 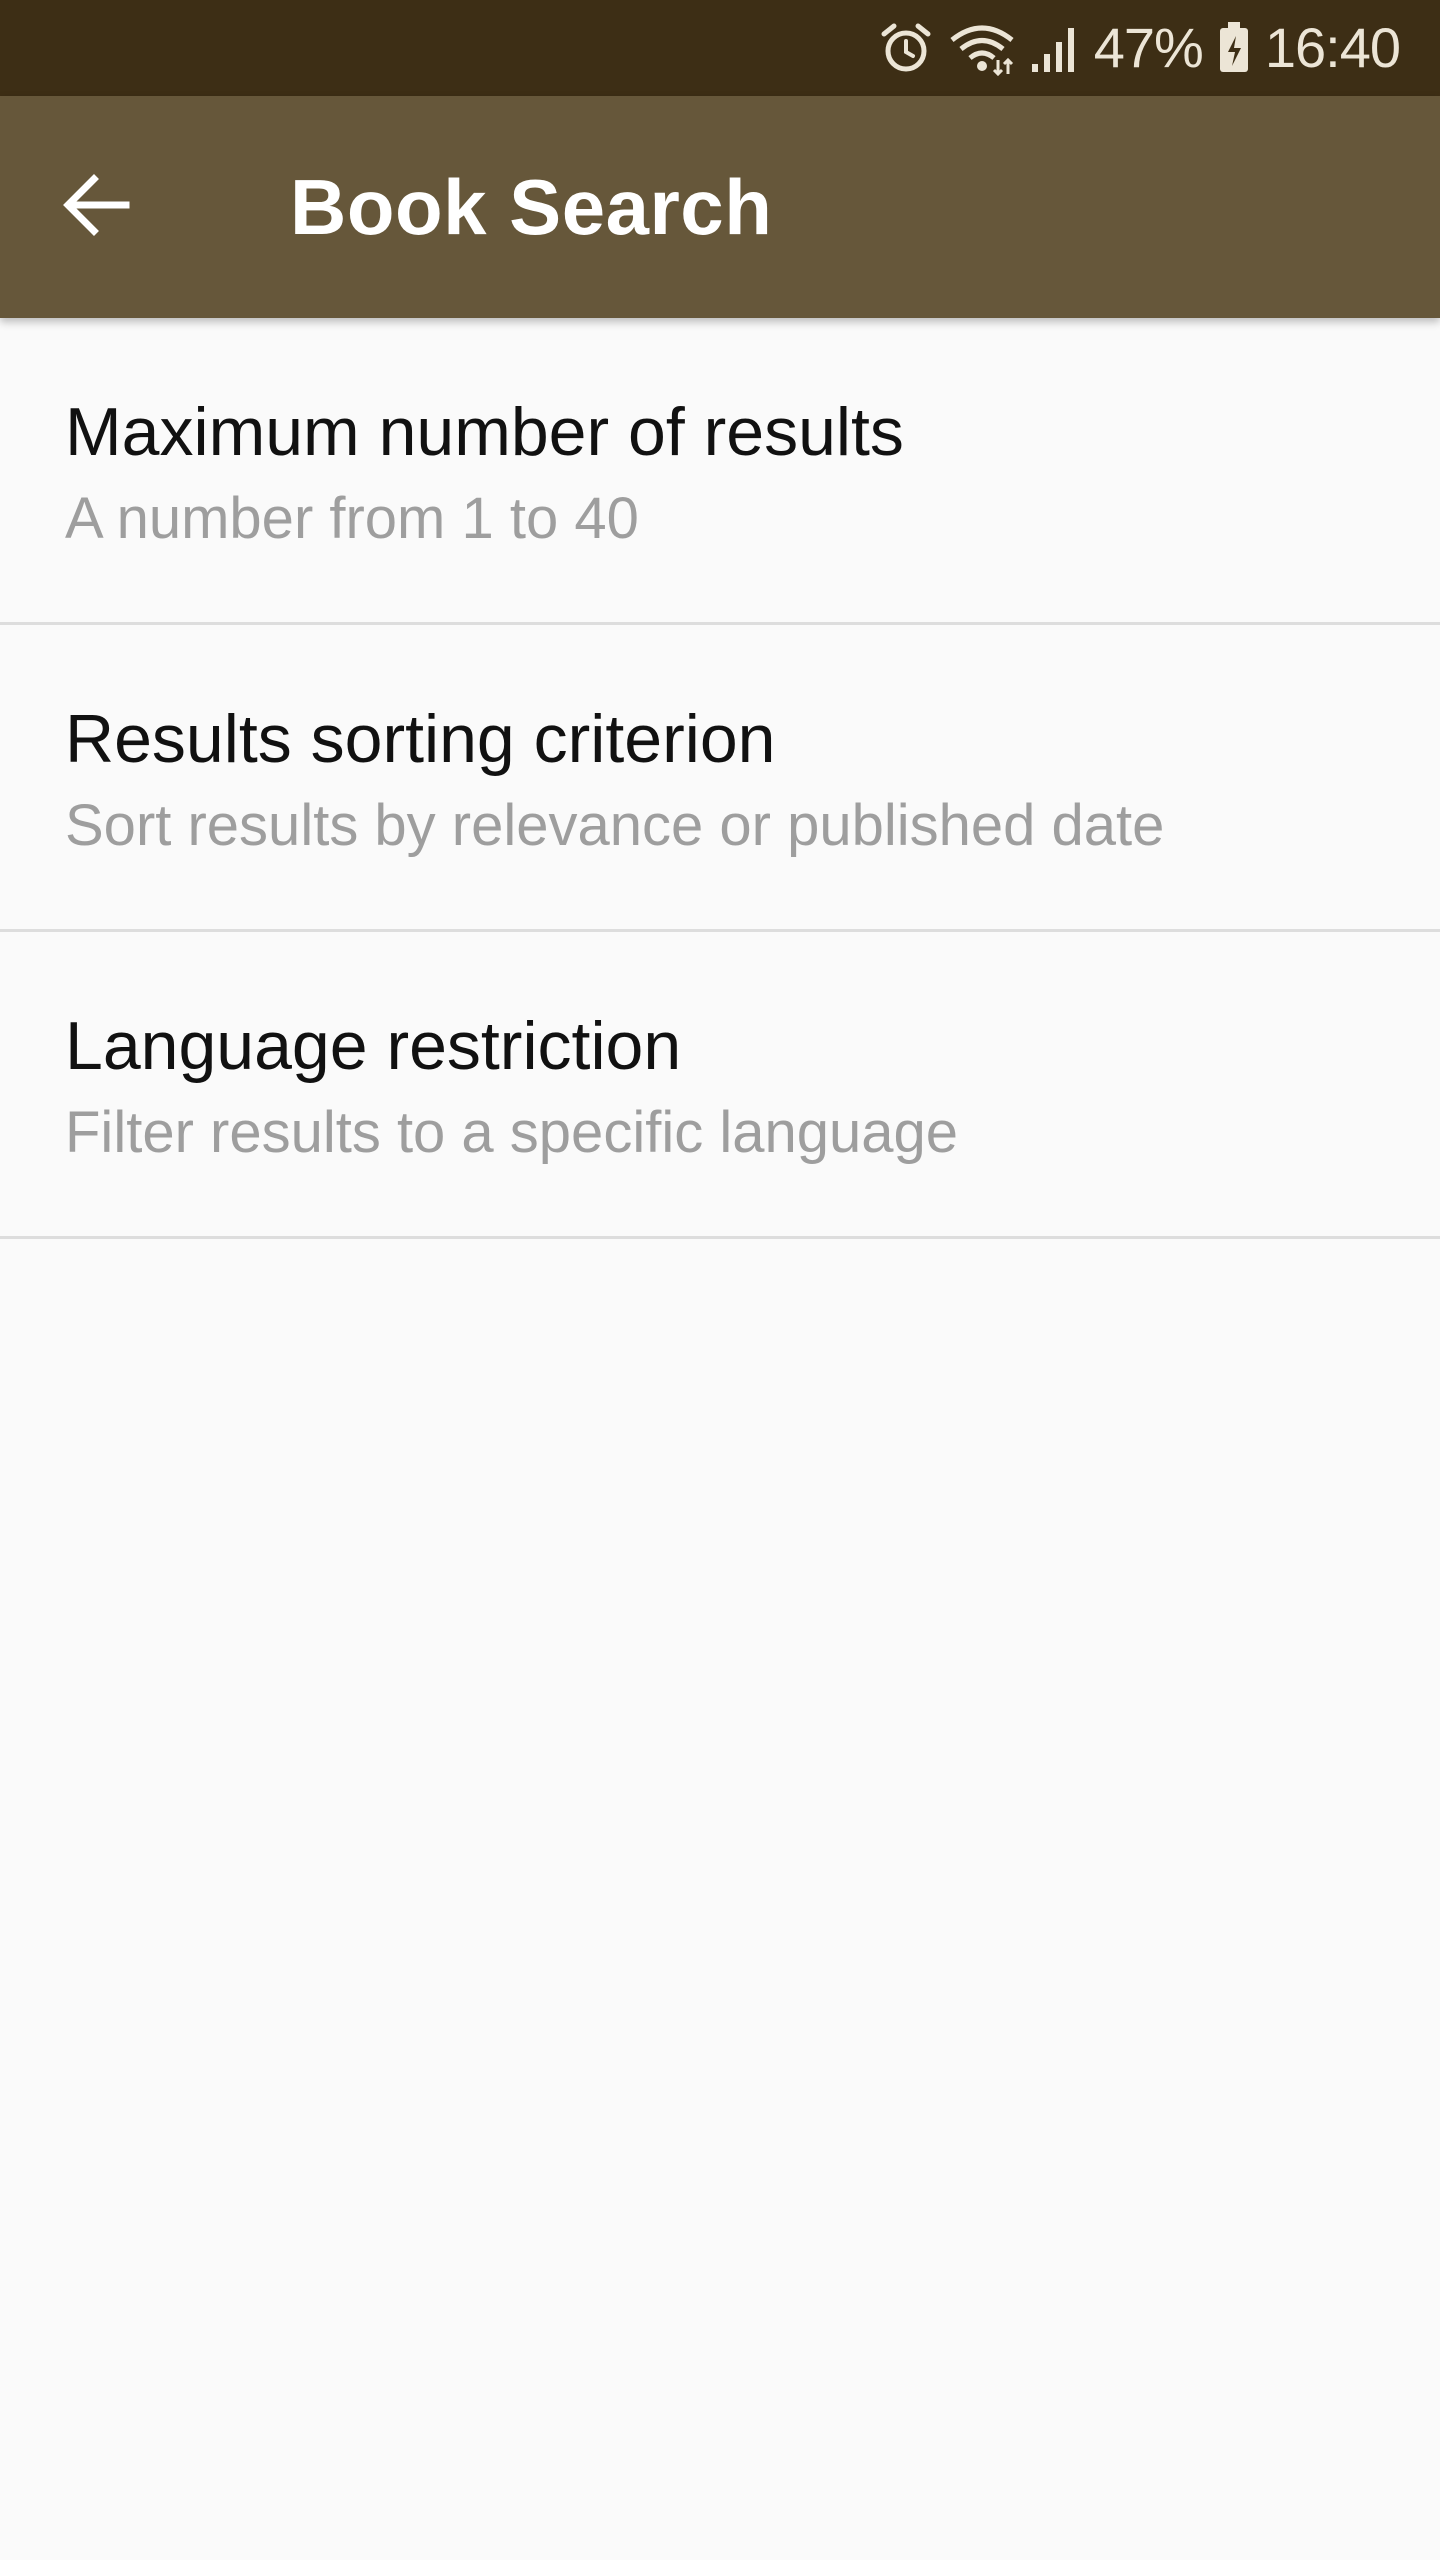 I want to click on arrow-left-icon, so click(x=96, y=207).